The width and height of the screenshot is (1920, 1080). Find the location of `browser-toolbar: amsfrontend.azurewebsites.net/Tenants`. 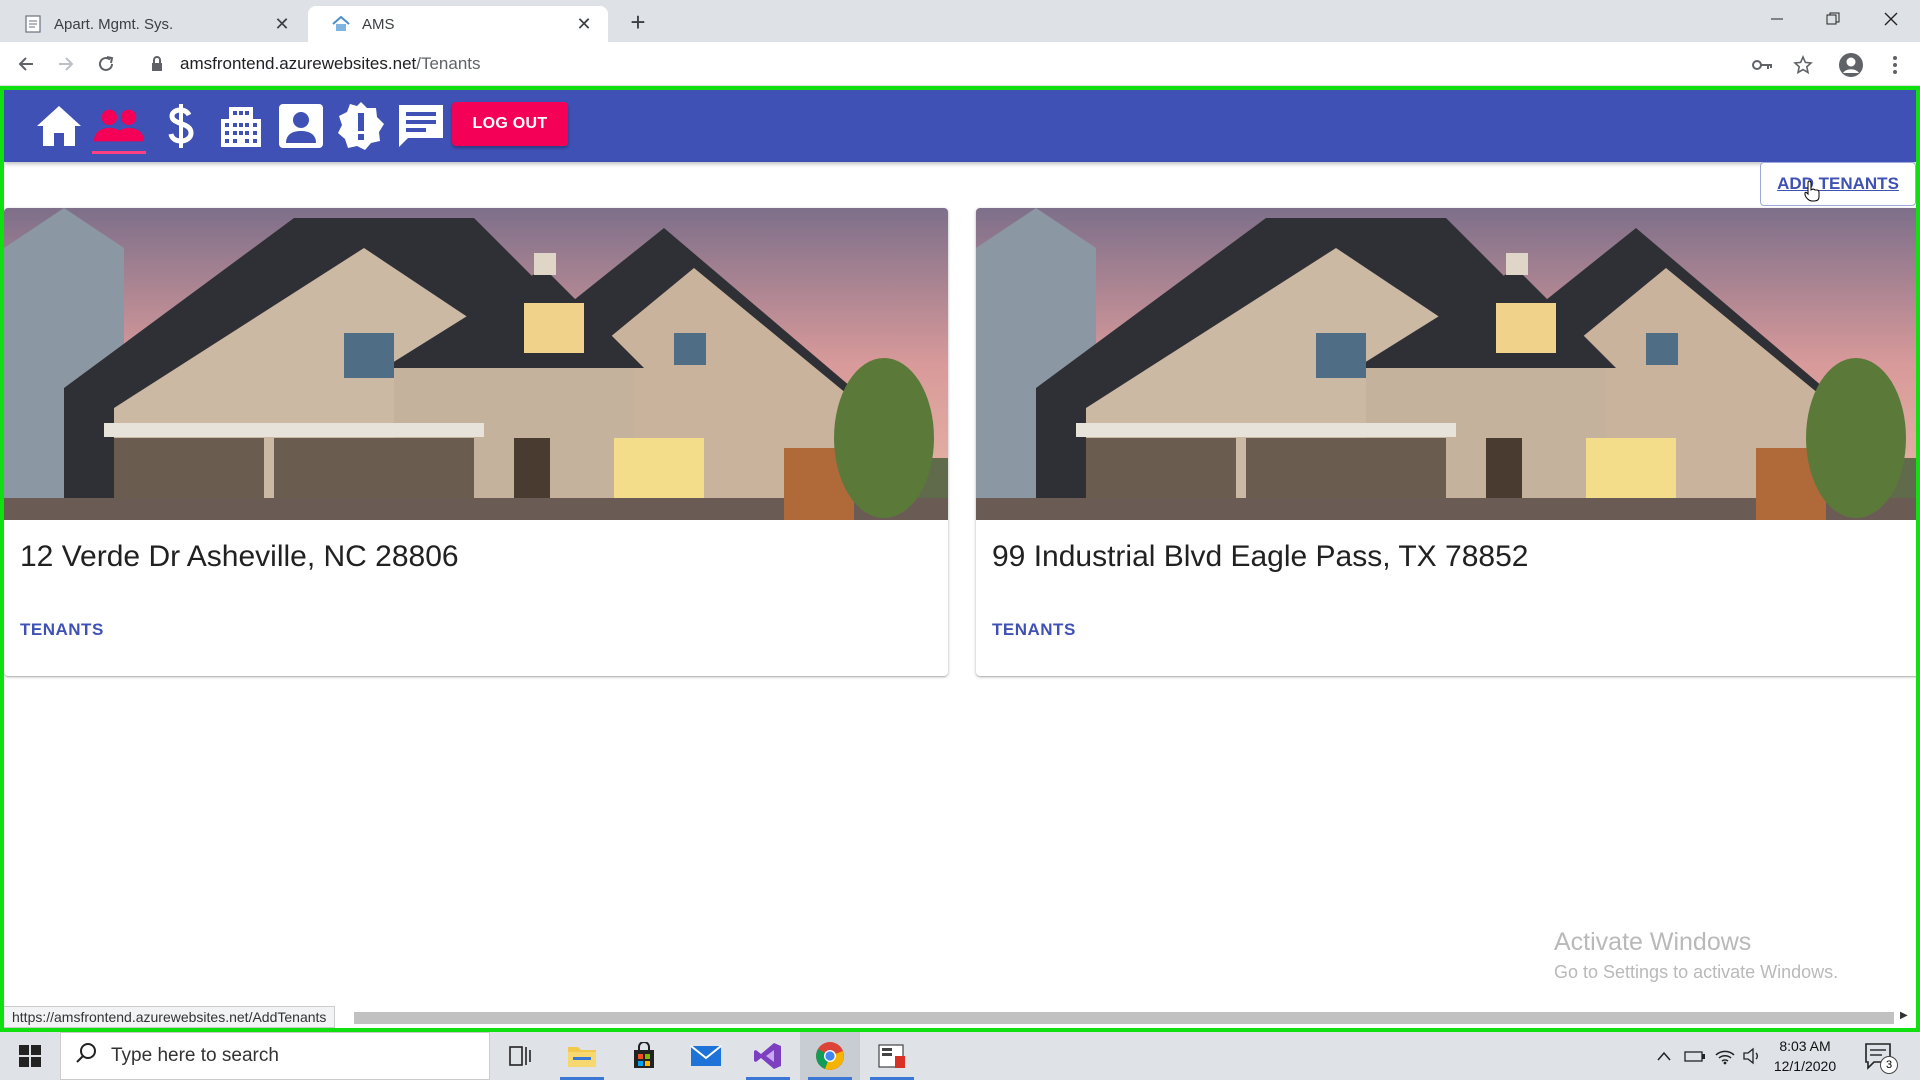

browser-toolbar: amsfrontend.azurewebsites.net/Tenants is located at coordinates (960, 64).